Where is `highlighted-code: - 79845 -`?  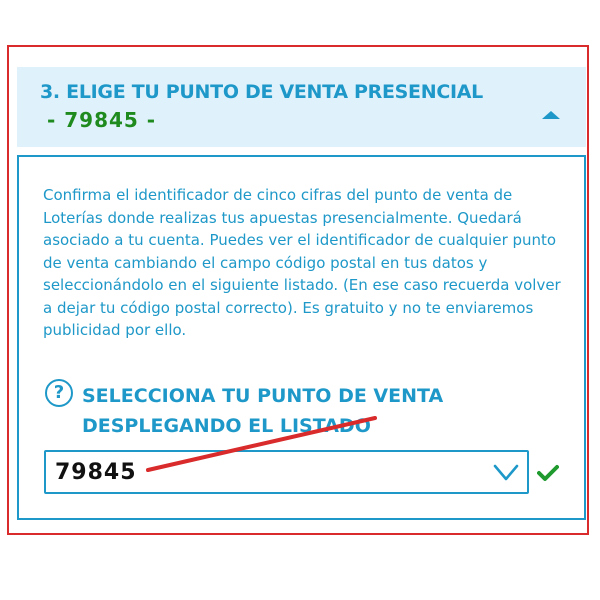 highlighted-code: - 79845 - is located at coordinates (102, 120).